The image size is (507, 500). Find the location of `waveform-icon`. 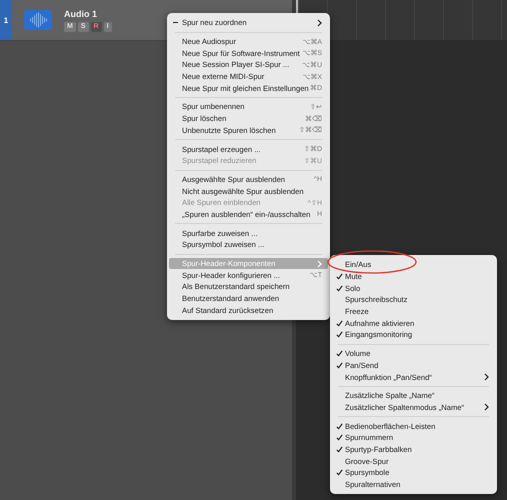

waveform-icon is located at coordinates (38, 20).